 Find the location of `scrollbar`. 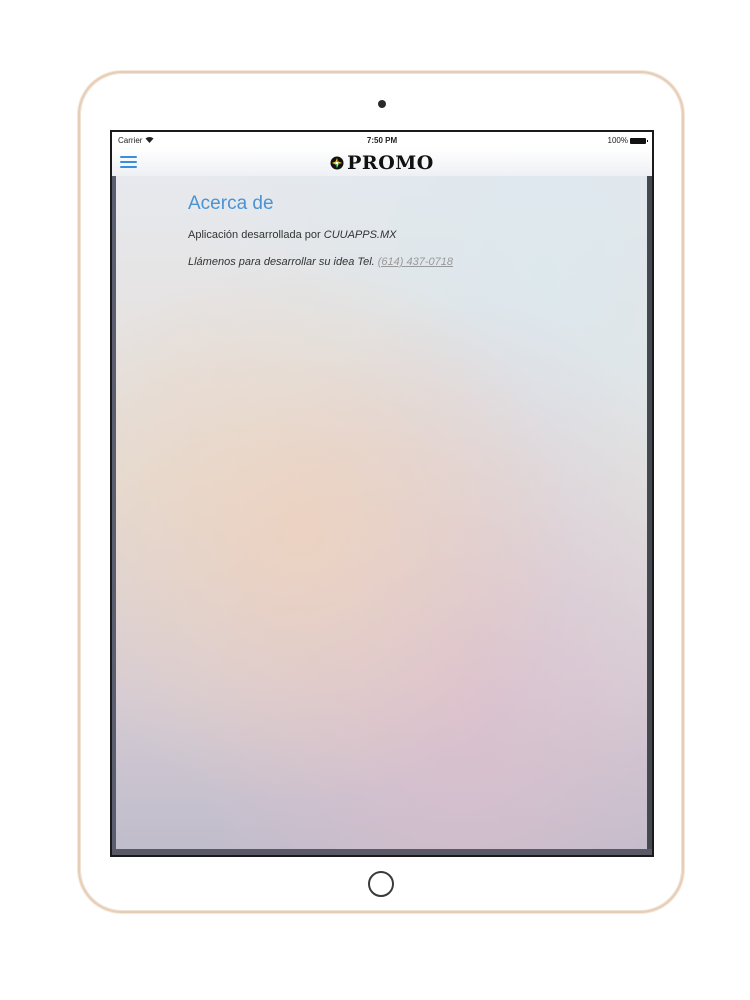

scrollbar is located at coordinates (649, 515).